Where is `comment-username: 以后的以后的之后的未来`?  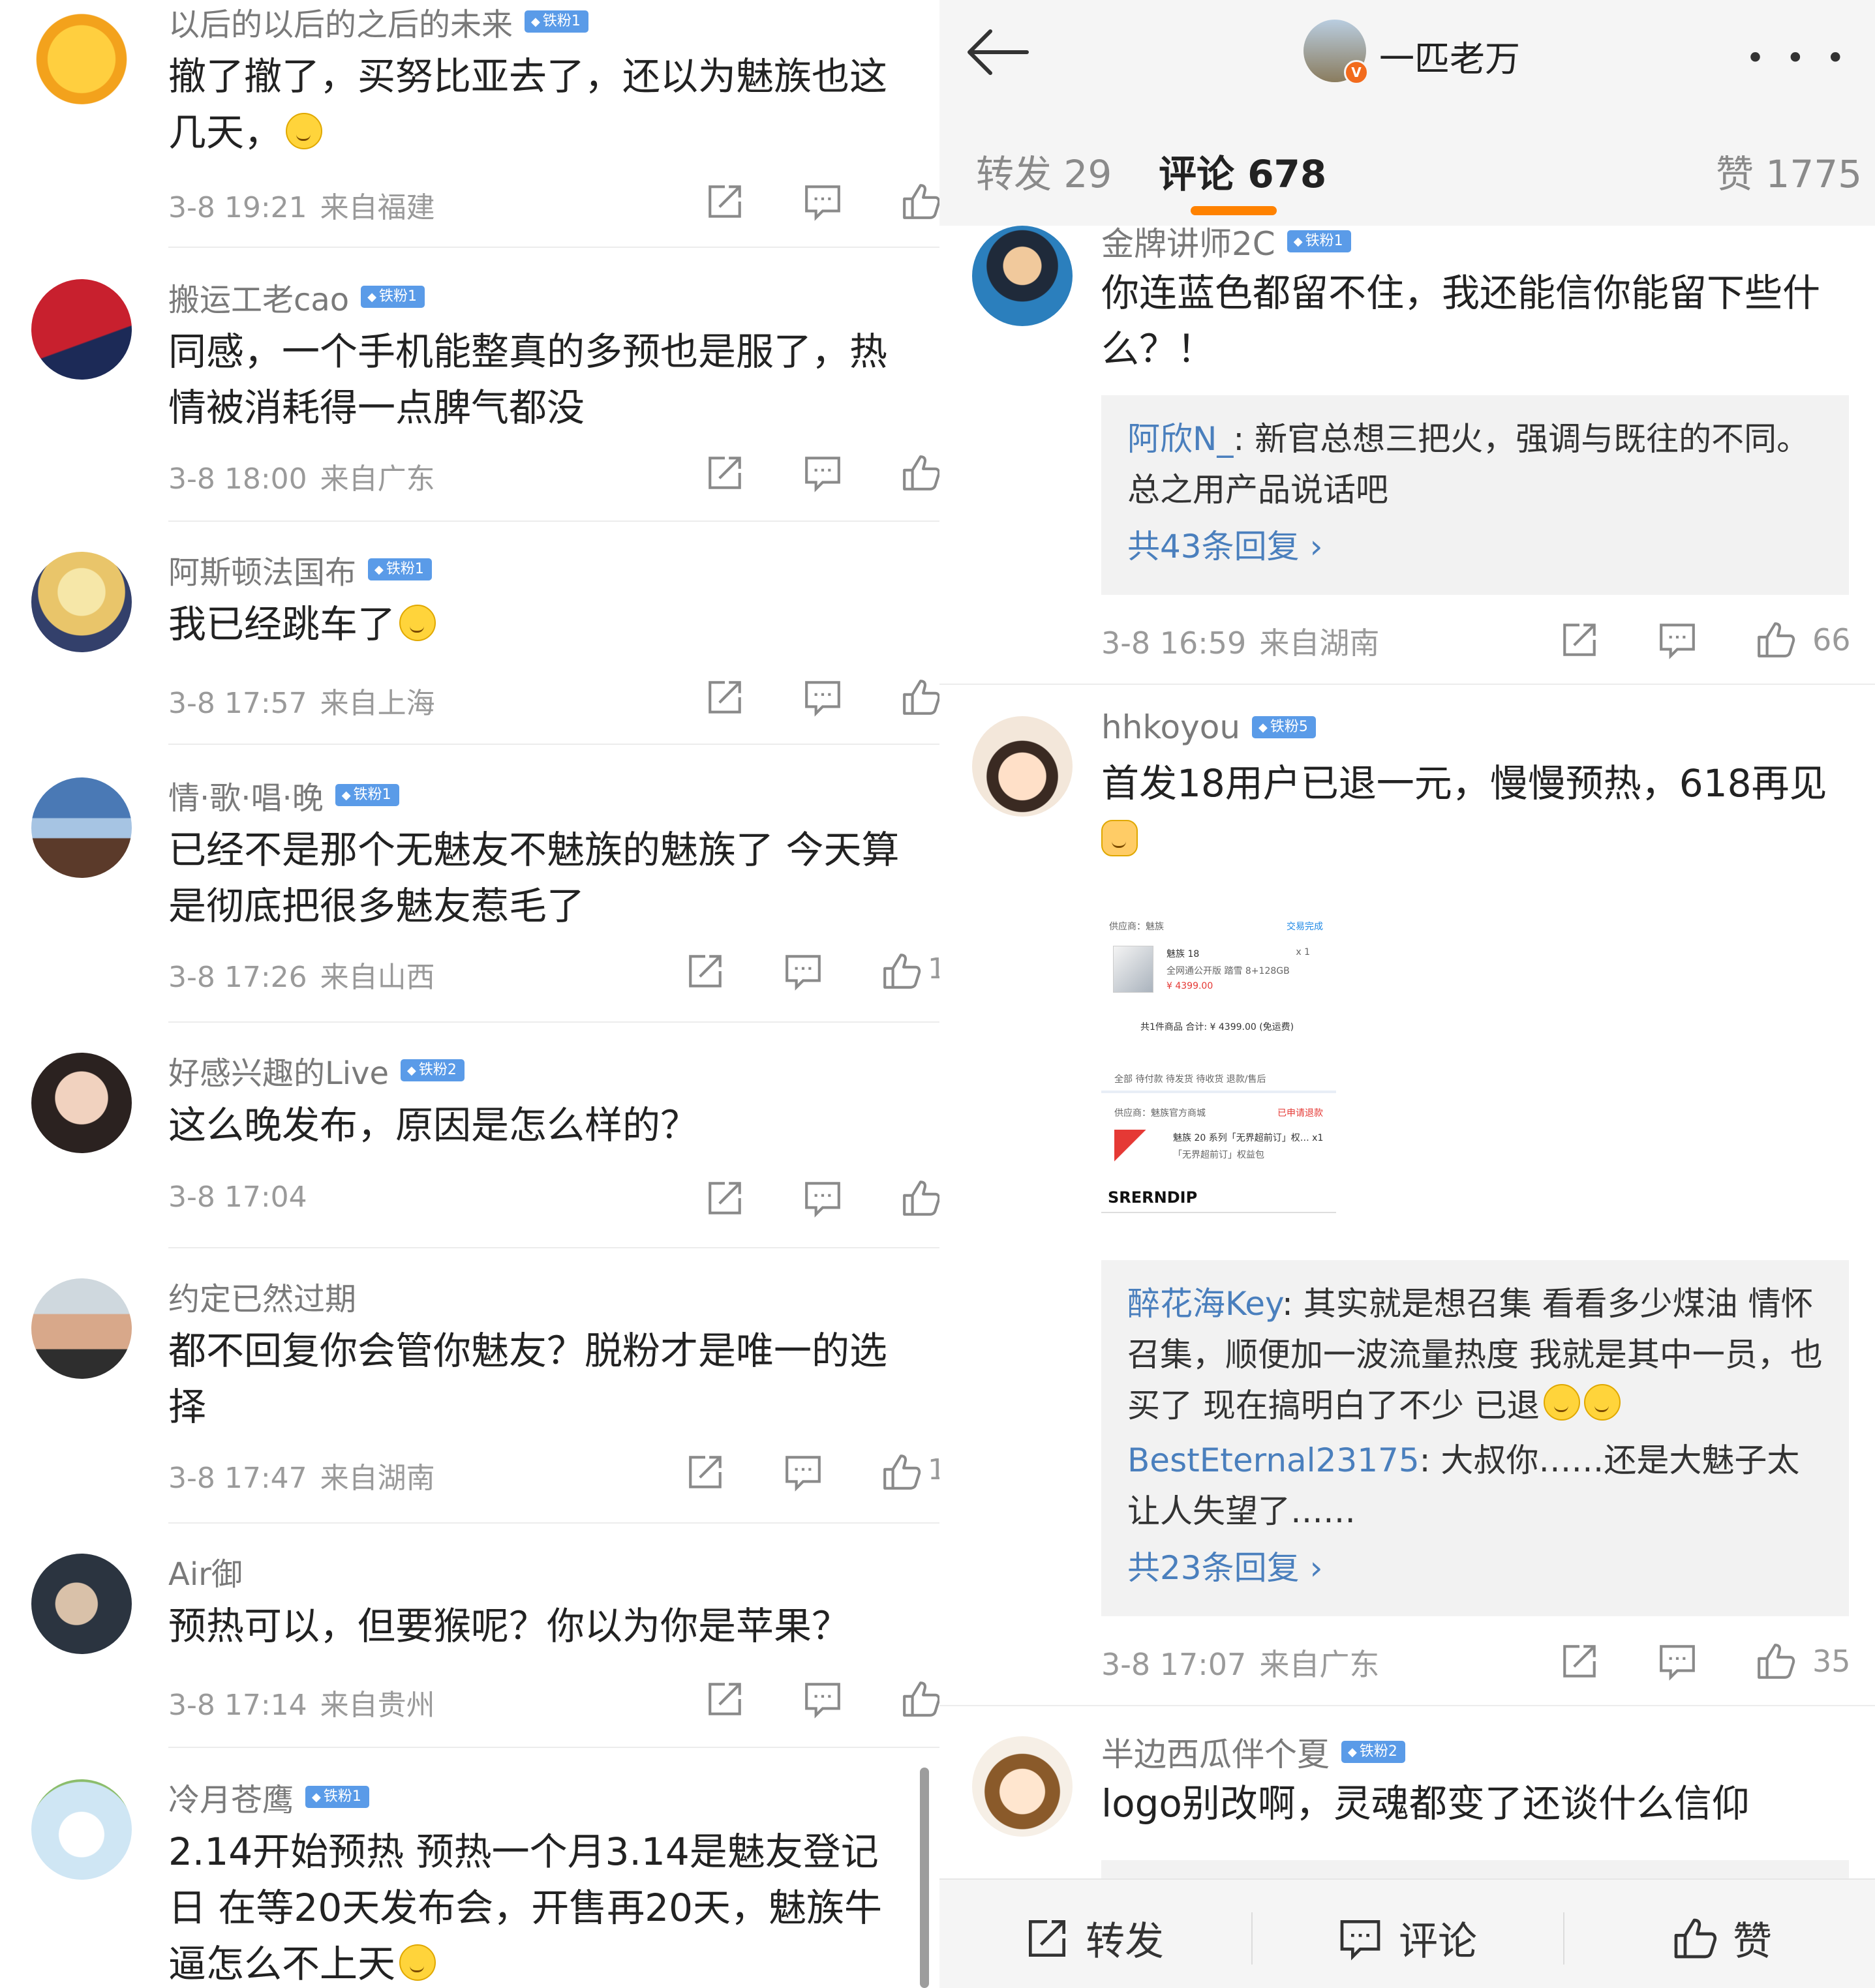
comment-username: 以后的以后的之后的未来 is located at coordinates (340, 22).